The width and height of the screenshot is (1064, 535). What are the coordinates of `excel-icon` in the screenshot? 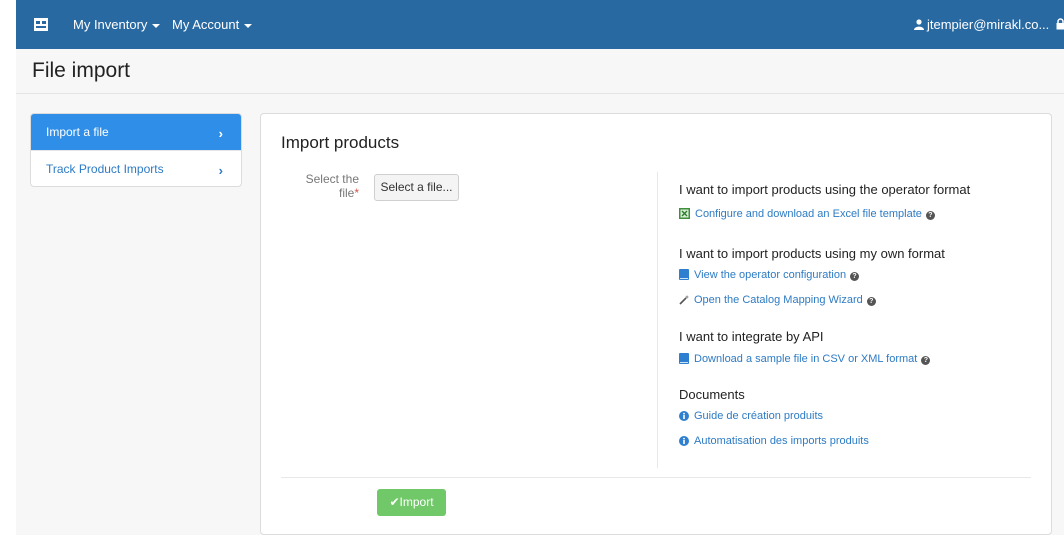 It's located at (684, 213).